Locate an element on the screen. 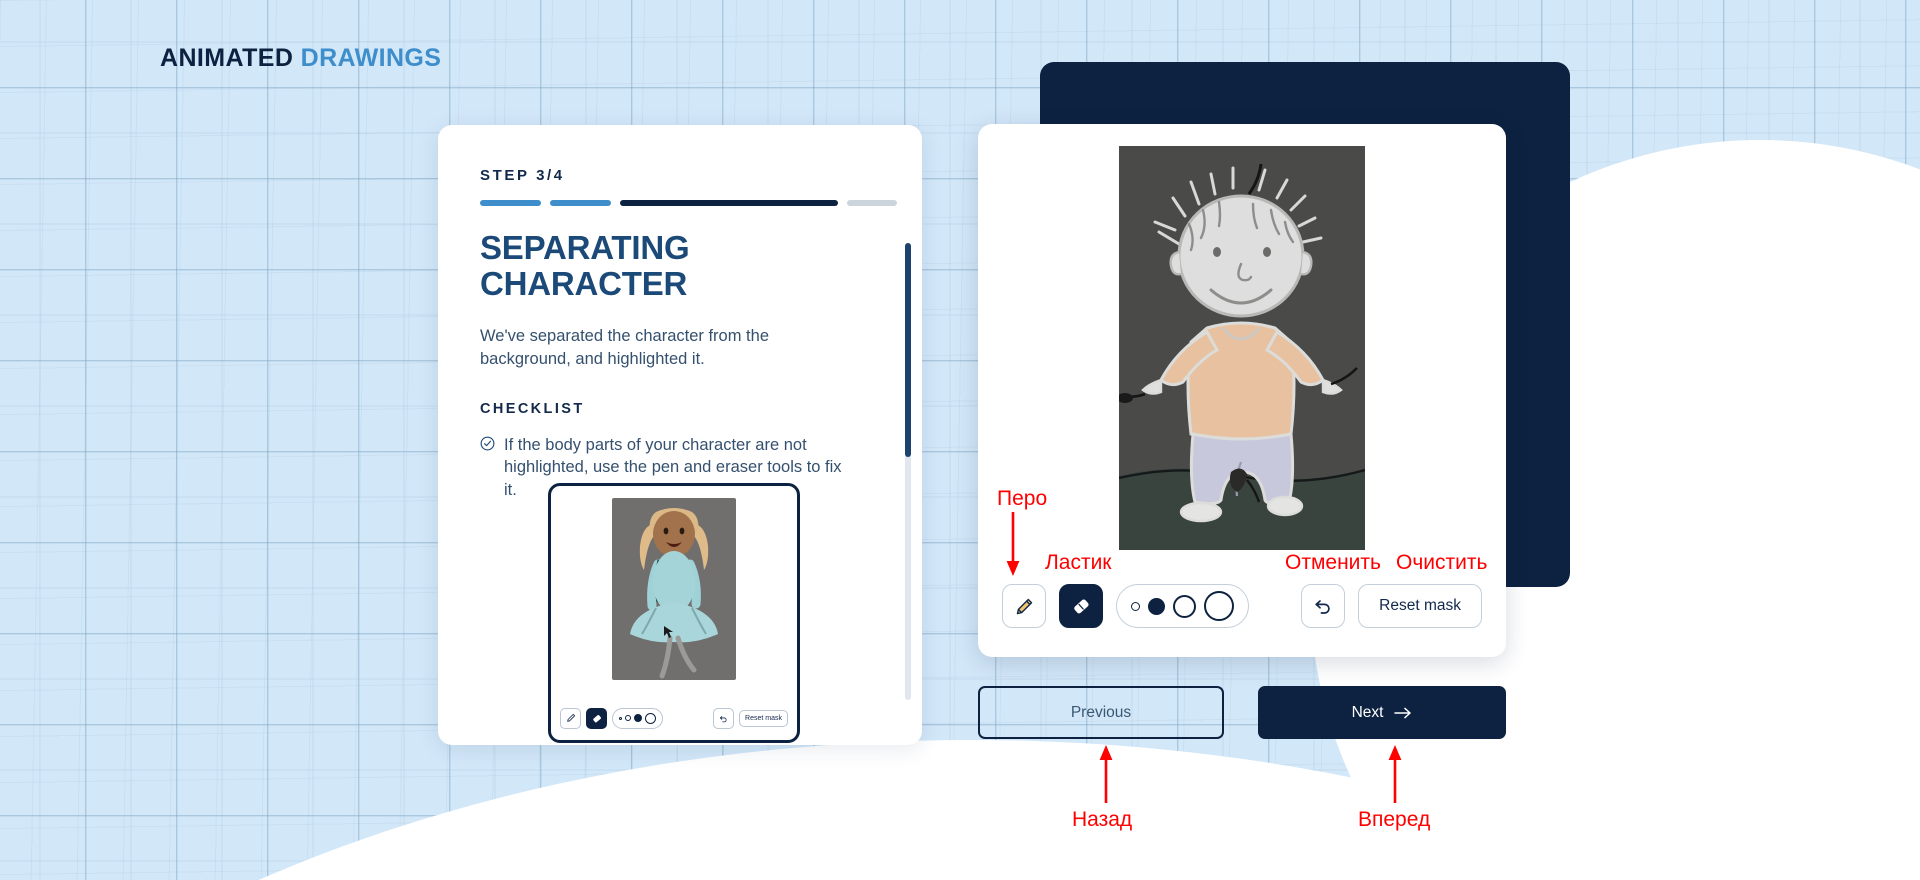  checklist-heading: CHECKLIST is located at coordinates (532, 408).